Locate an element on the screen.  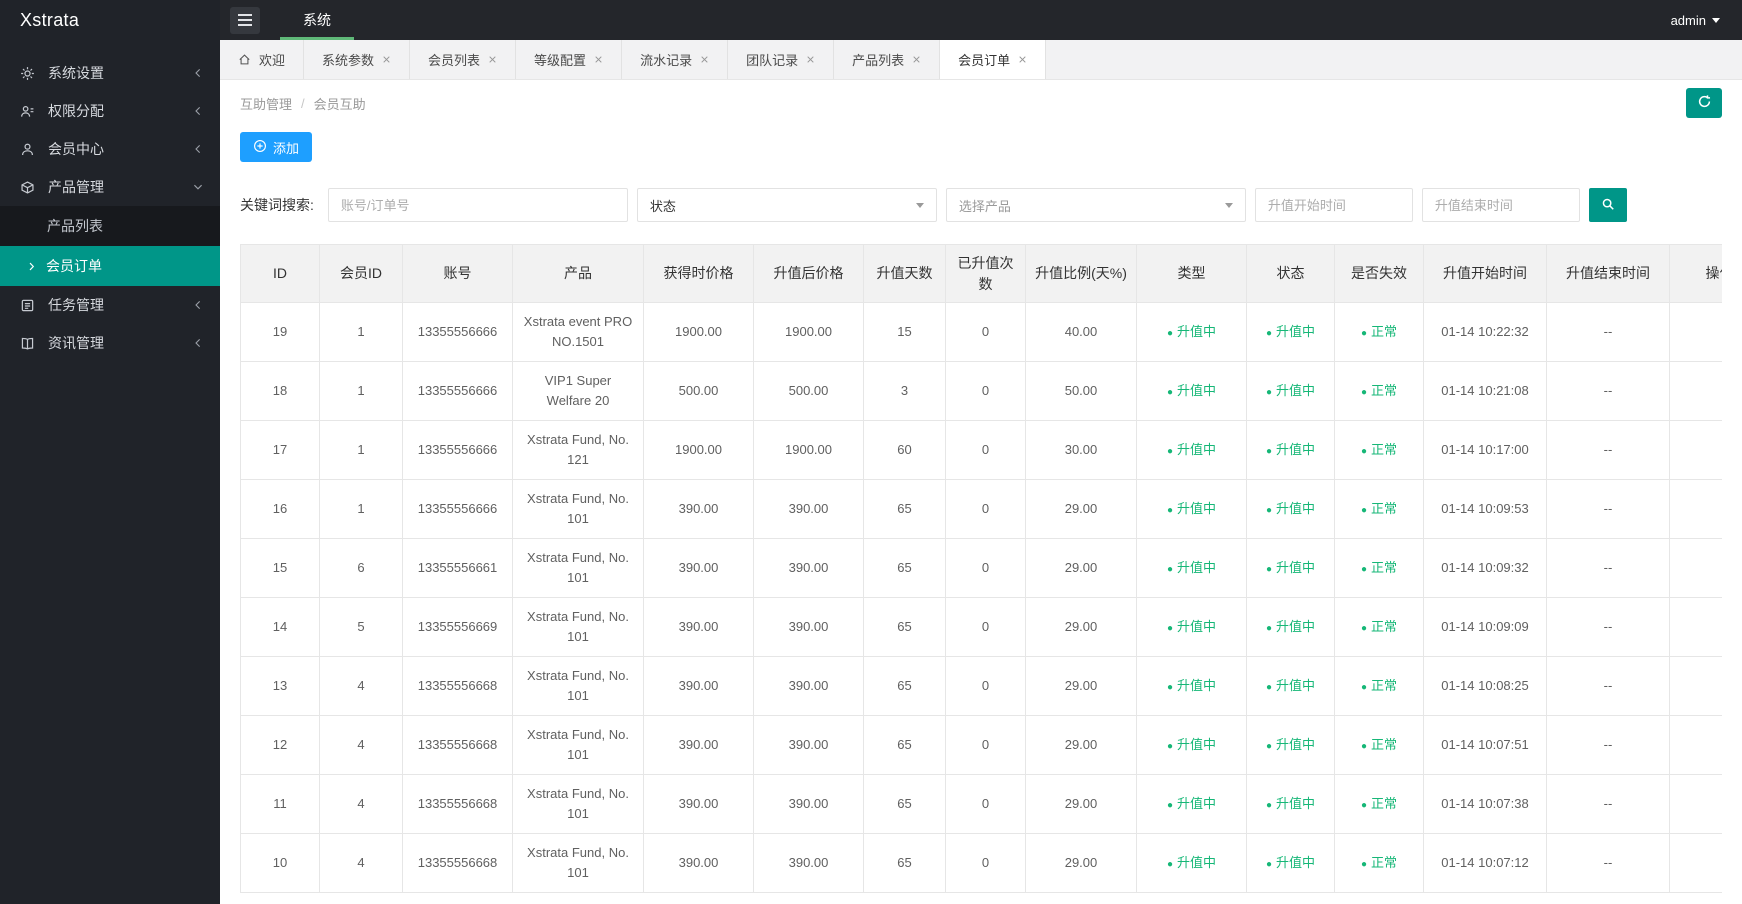
column-header: 状态 is located at coordinates (1290, 273).